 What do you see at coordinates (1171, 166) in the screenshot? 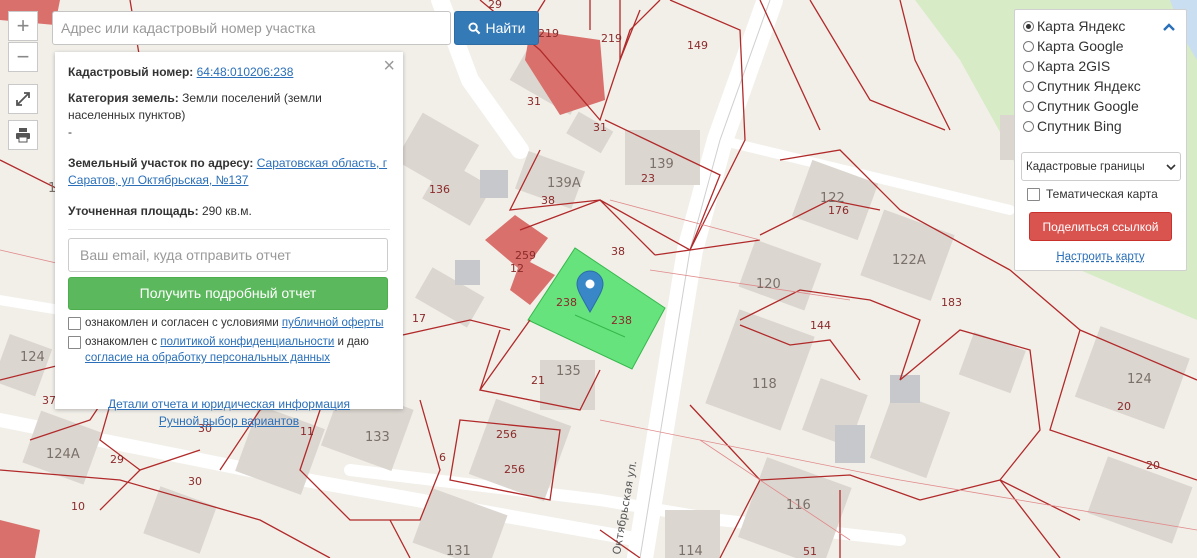
I see `chevron-down-icon` at bounding box center [1171, 166].